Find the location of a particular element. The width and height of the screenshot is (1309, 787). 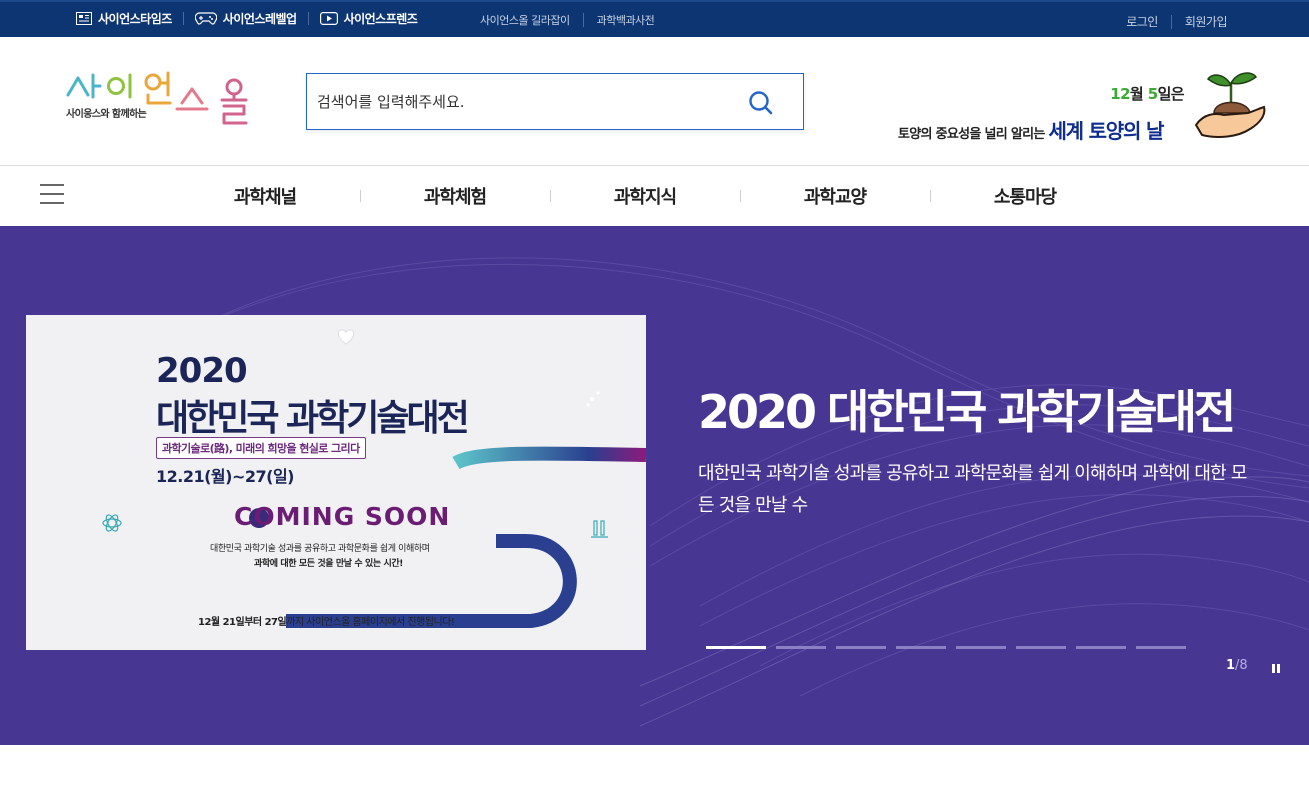

all-menu-button is located at coordinates (52, 195).